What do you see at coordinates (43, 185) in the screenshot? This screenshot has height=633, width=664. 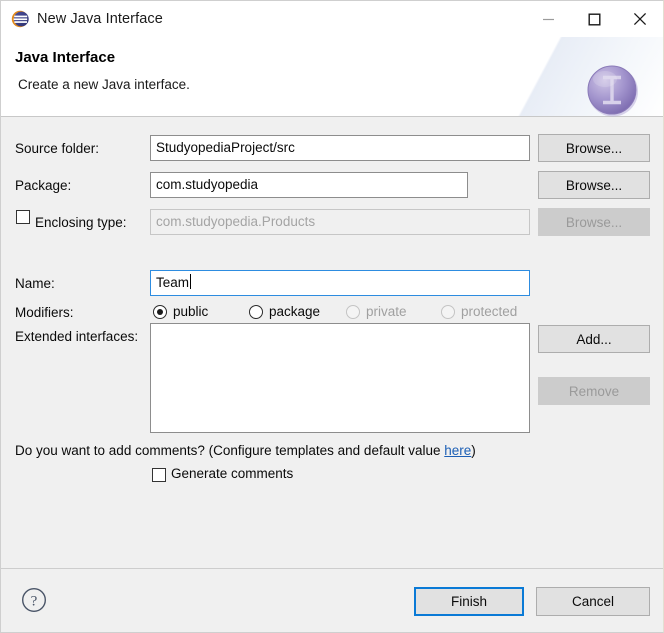 I see `package-label: Package:` at bounding box center [43, 185].